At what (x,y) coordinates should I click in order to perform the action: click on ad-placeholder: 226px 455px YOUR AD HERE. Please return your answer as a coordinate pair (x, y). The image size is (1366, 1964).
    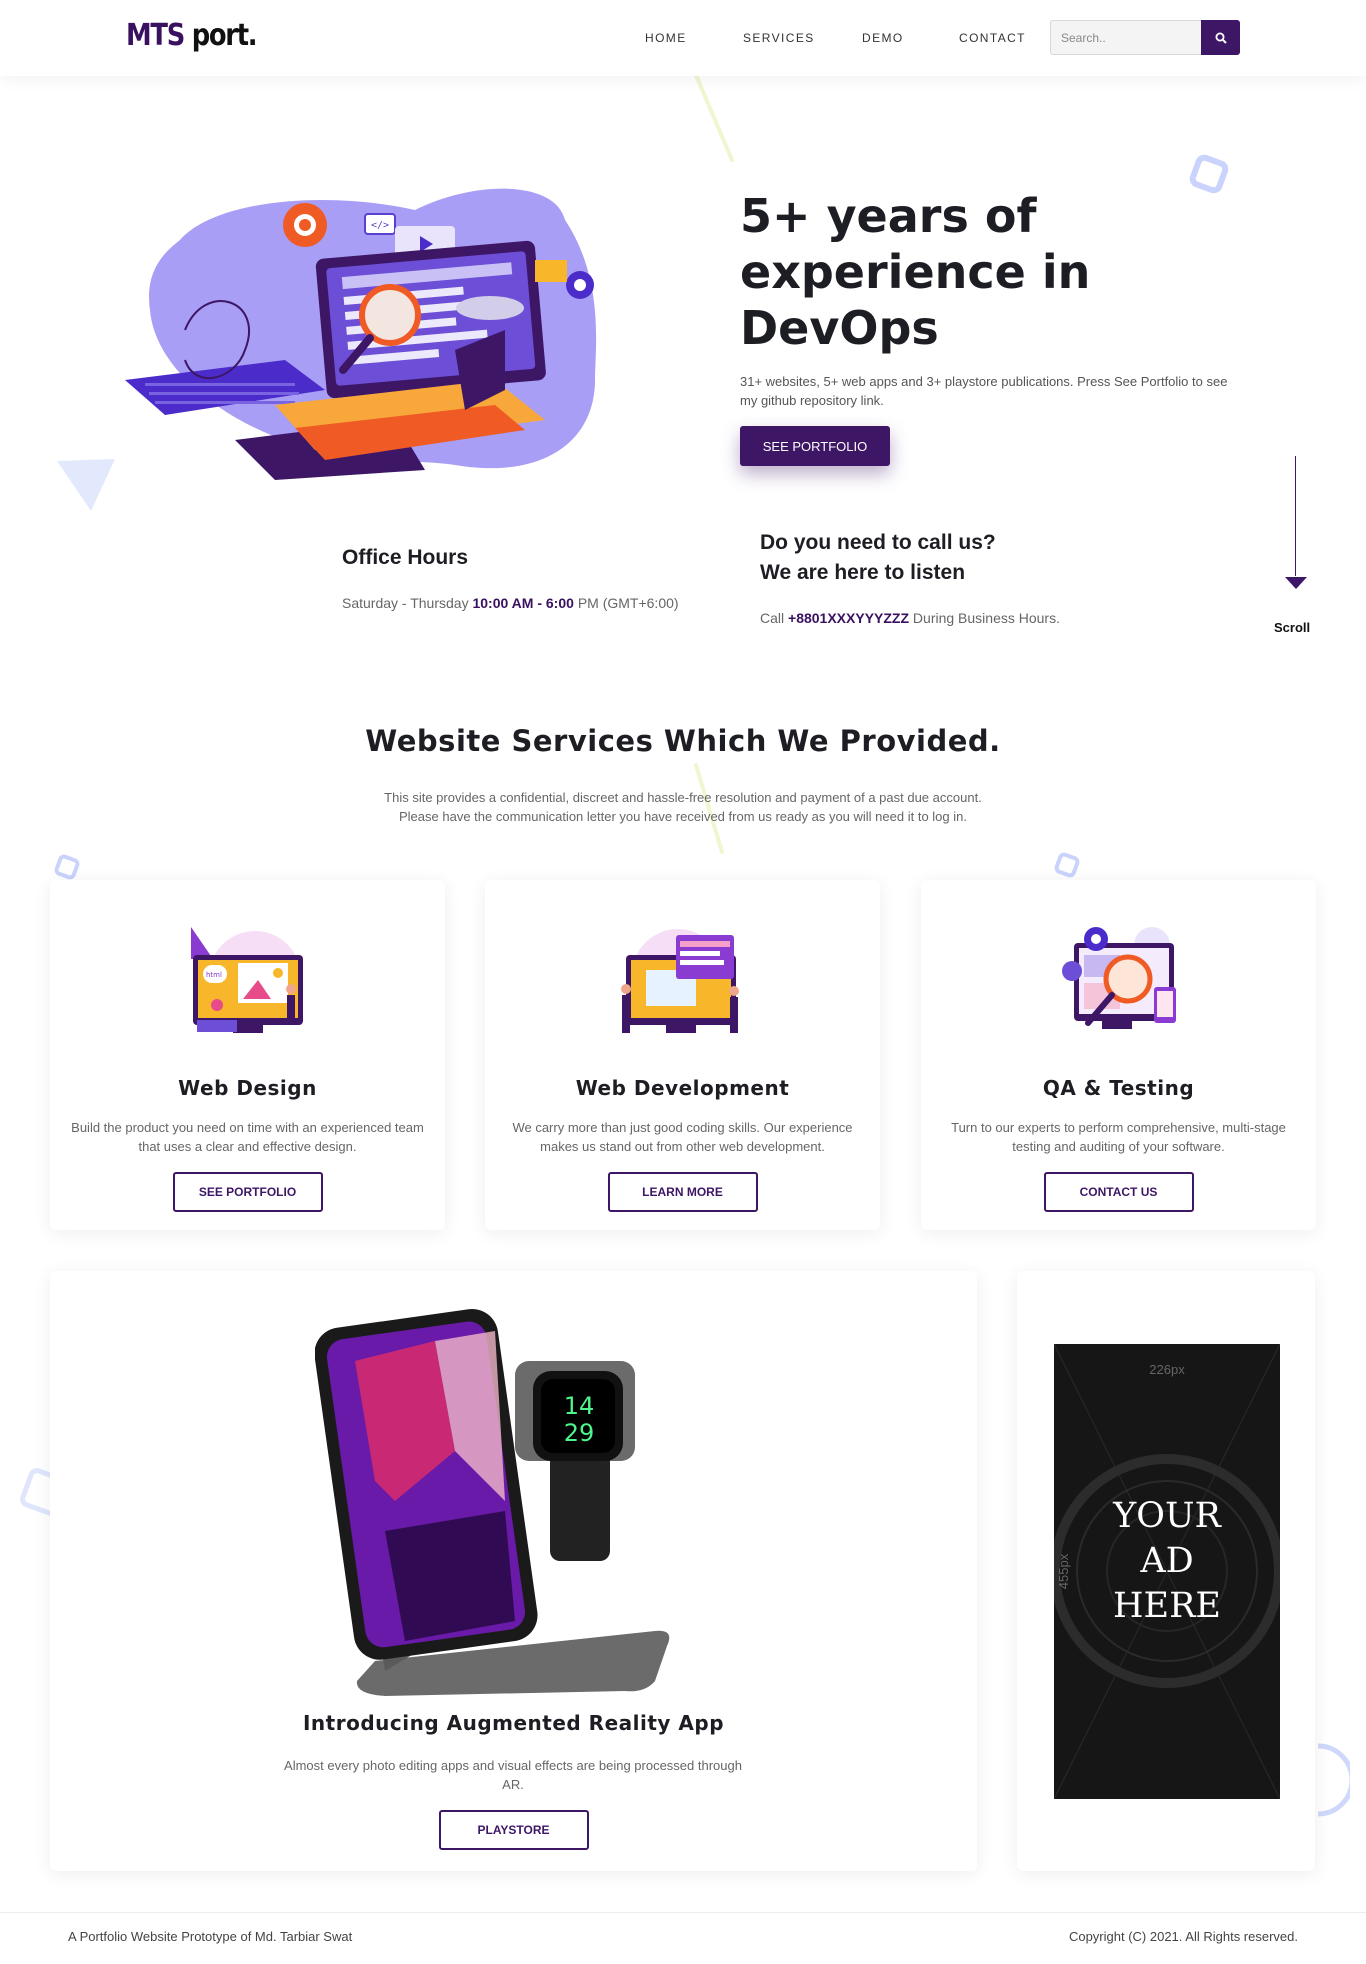
    Looking at the image, I should click on (1167, 1571).